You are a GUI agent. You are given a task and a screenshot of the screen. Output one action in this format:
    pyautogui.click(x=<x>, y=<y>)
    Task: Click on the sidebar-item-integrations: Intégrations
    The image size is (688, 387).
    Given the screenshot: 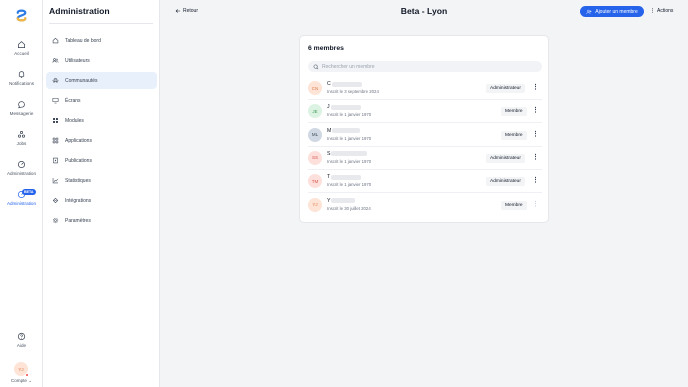 What is the action you would take?
    pyautogui.click(x=101, y=200)
    